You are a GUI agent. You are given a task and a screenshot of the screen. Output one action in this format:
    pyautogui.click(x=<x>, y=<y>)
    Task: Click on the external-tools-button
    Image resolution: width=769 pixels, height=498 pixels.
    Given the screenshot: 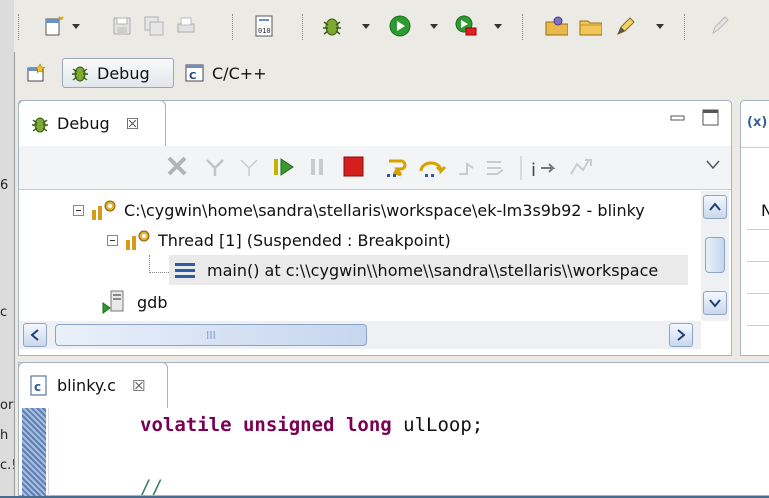 What is the action you would take?
    pyautogui.click(x=466, y=26)
    